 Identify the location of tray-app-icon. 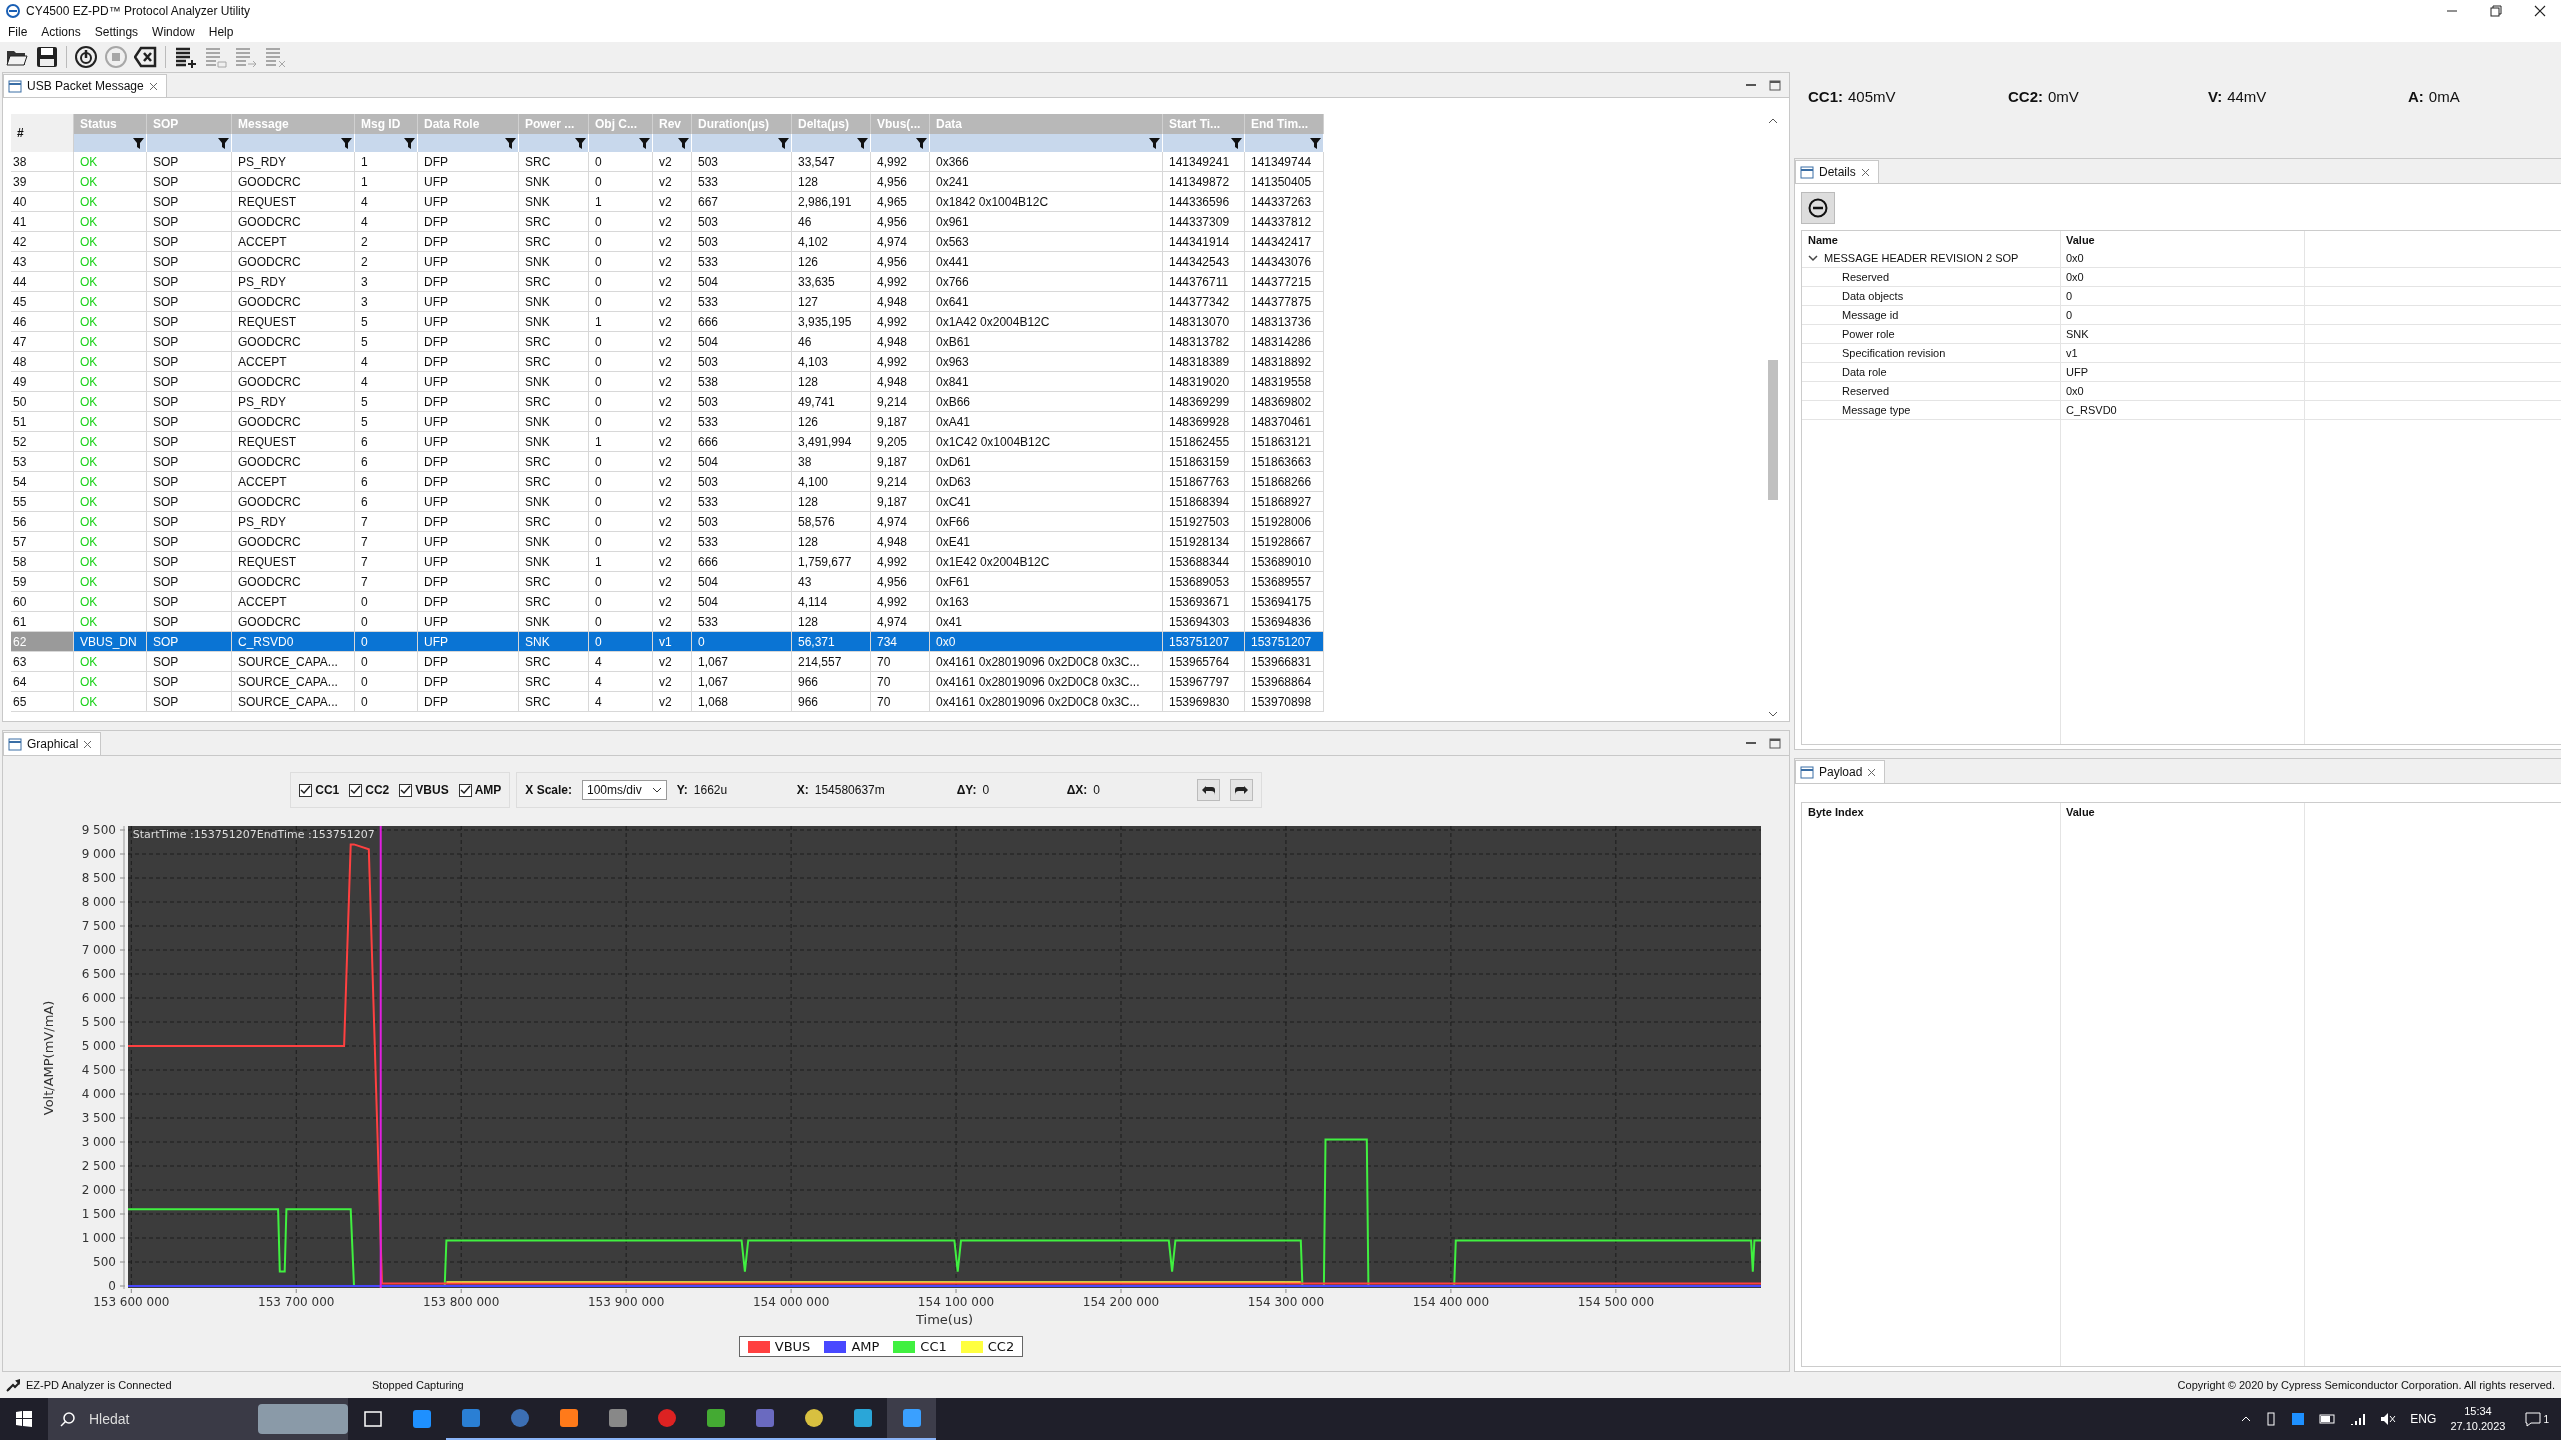
(2298, 1419).